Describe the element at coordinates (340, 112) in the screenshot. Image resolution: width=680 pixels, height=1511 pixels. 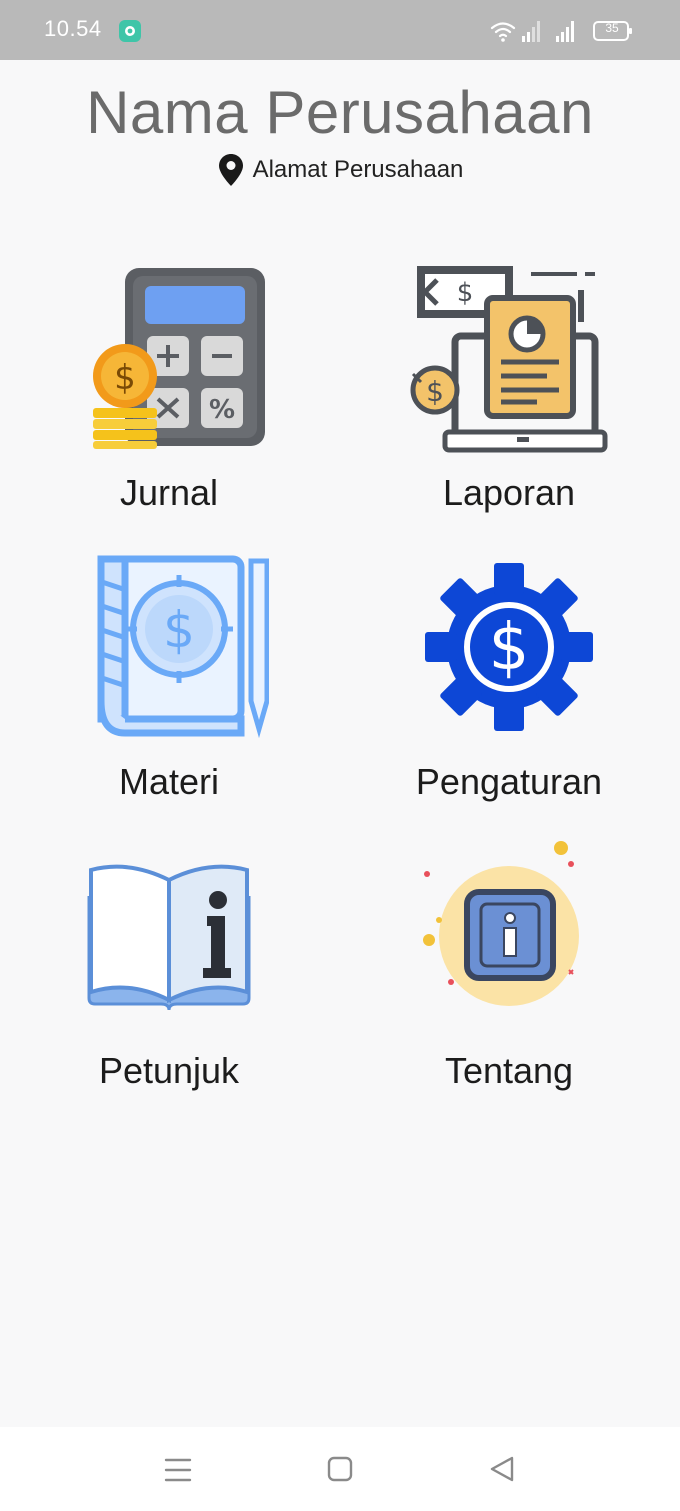
I see `company-name: Nama Perusahaan` at that location.